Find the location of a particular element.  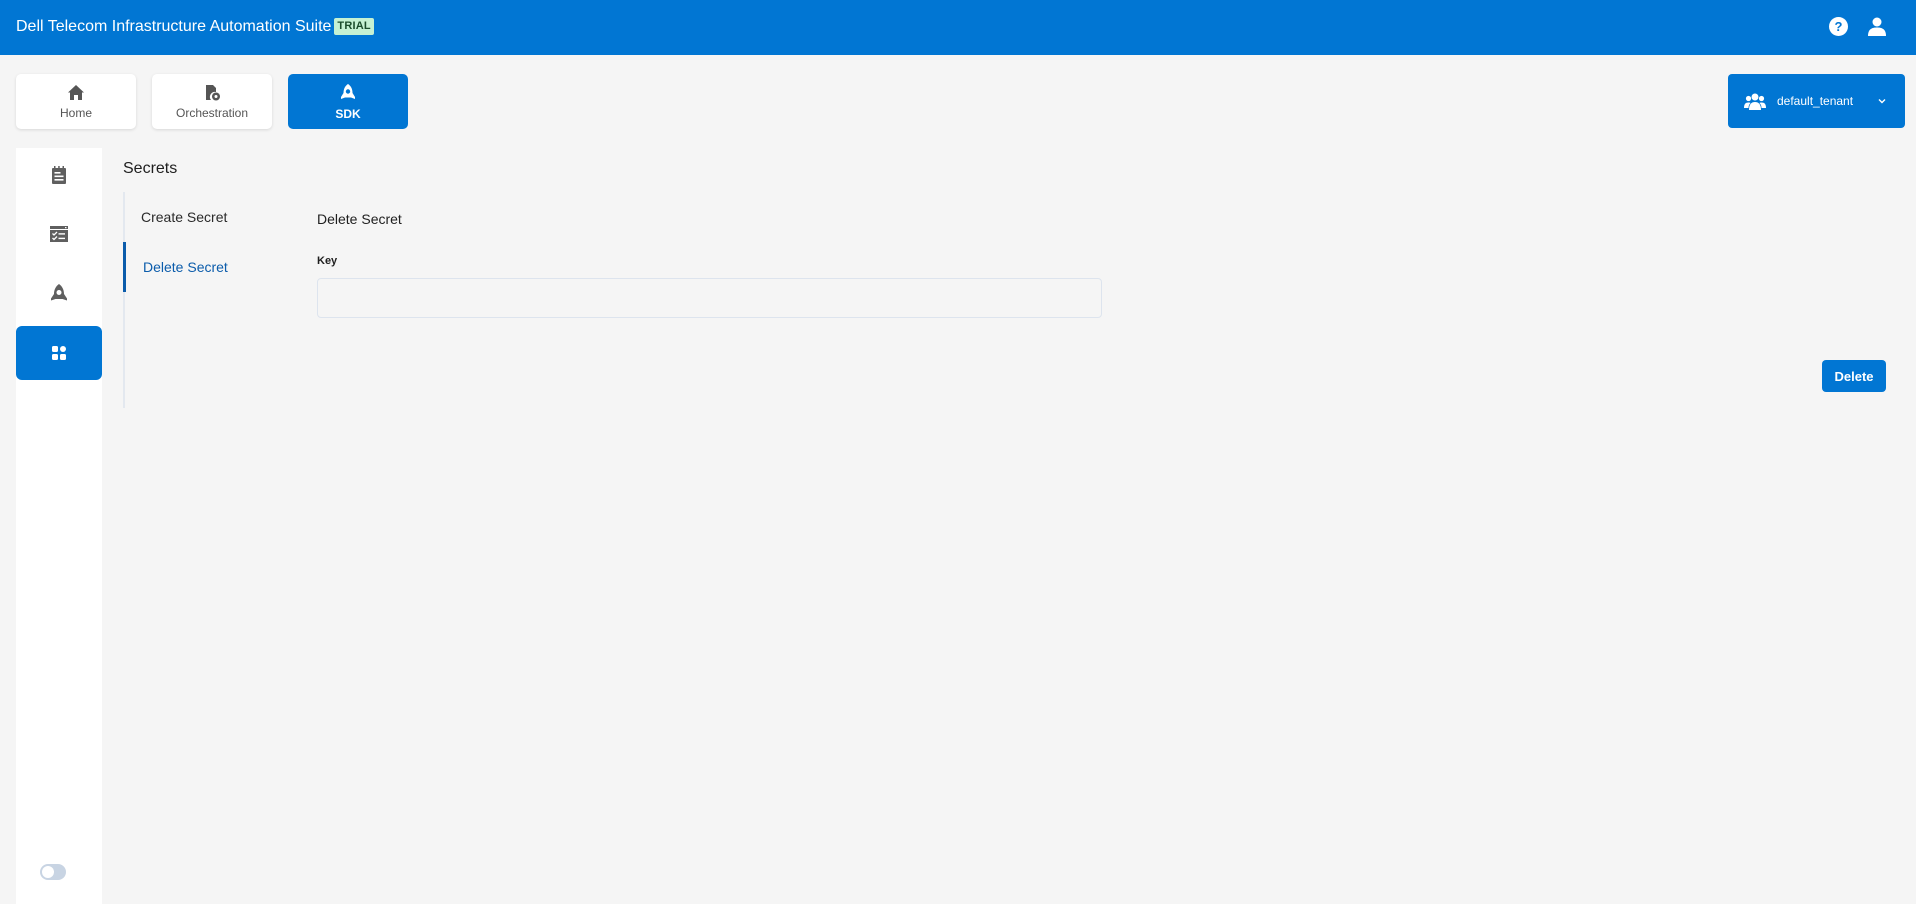

home-icon is located at coordinates (76, 92).